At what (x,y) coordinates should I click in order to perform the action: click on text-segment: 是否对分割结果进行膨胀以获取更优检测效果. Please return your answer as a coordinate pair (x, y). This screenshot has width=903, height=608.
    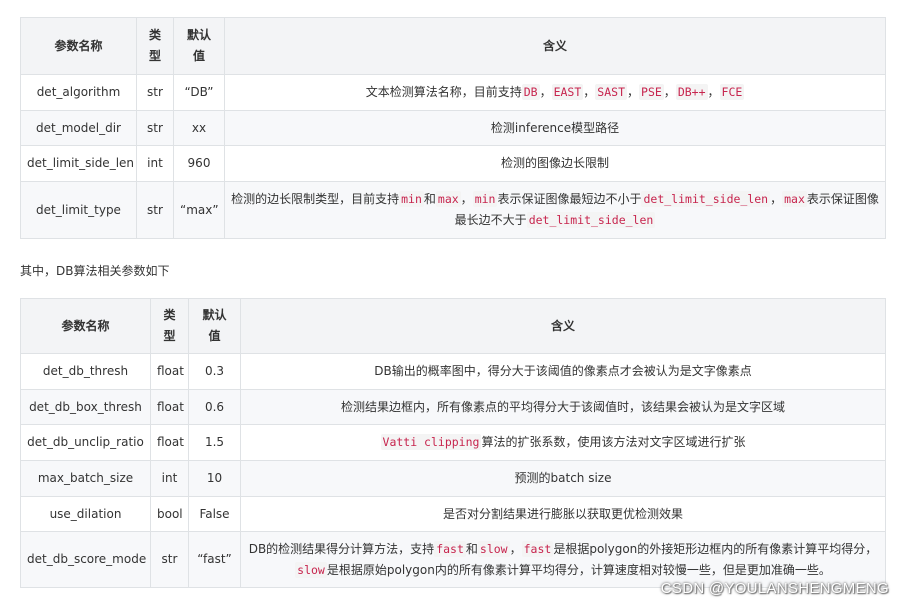
    Looking at the image, I should click on (562, 513).